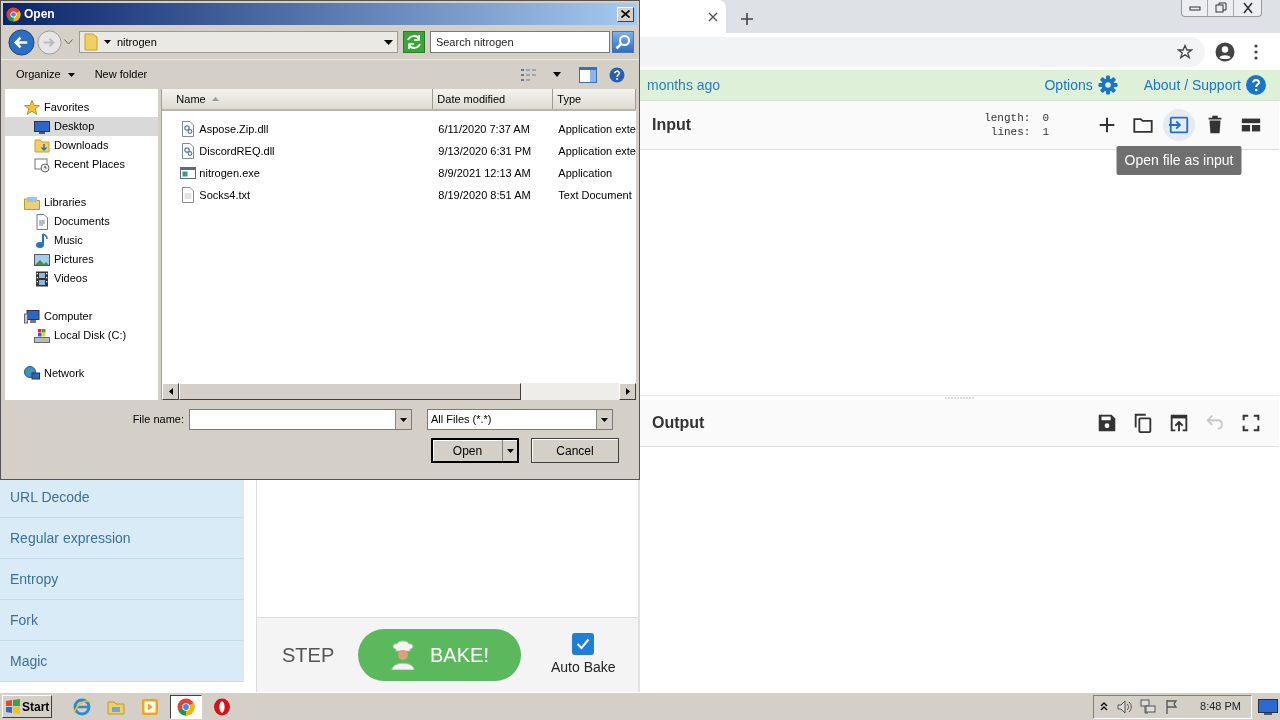  I want to click on arrow-right-icon, so click(627, 391).